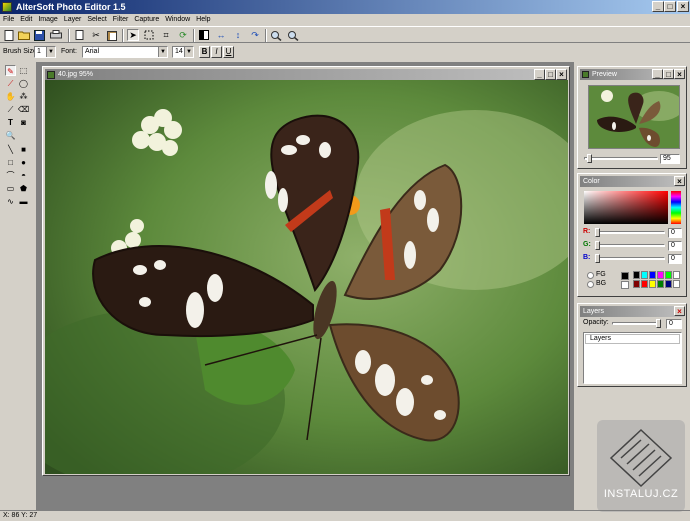 This screenshot has width=690, height=521. Describe the element at coordinates (183, 35) in the screenshot. I see `refresh-icon: ⟳` at that location.